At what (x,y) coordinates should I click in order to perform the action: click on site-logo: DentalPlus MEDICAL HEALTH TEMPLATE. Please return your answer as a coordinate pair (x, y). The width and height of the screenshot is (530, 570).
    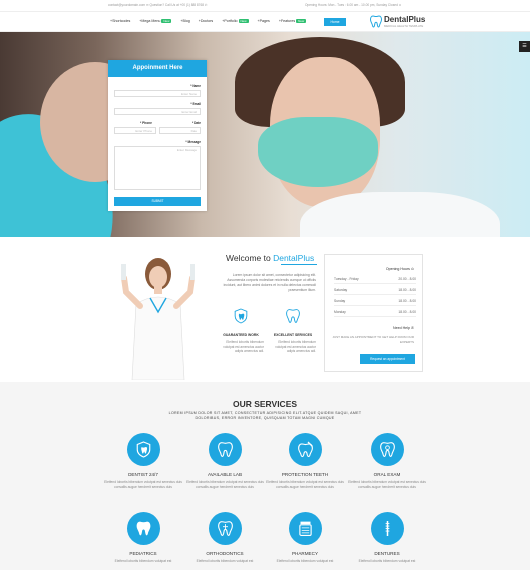
    Looking at the image, I should click on (397, 21).